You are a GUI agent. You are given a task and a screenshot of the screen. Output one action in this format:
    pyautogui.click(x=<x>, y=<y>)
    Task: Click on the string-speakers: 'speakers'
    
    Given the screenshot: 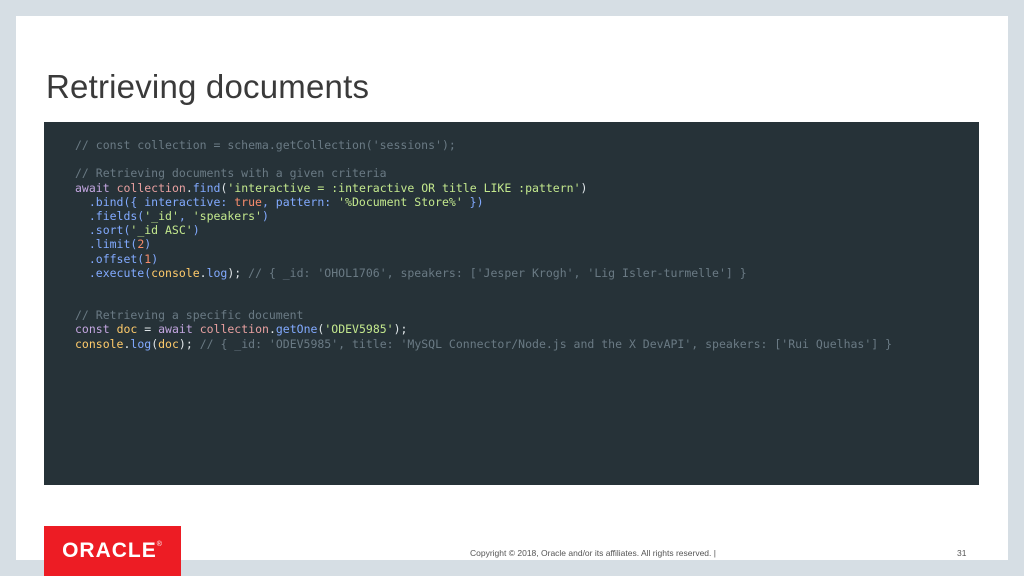 What is the action you would take?
    pyautogui.click(x=227, y=215)
    